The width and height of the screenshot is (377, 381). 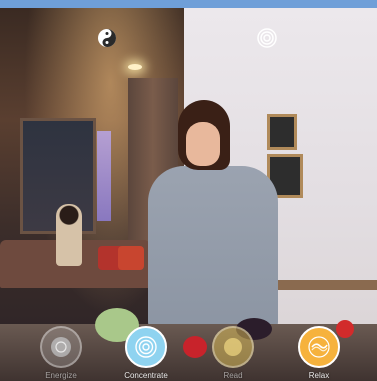 I want to click on mode-label: Energize, so click(x=61, y=375).